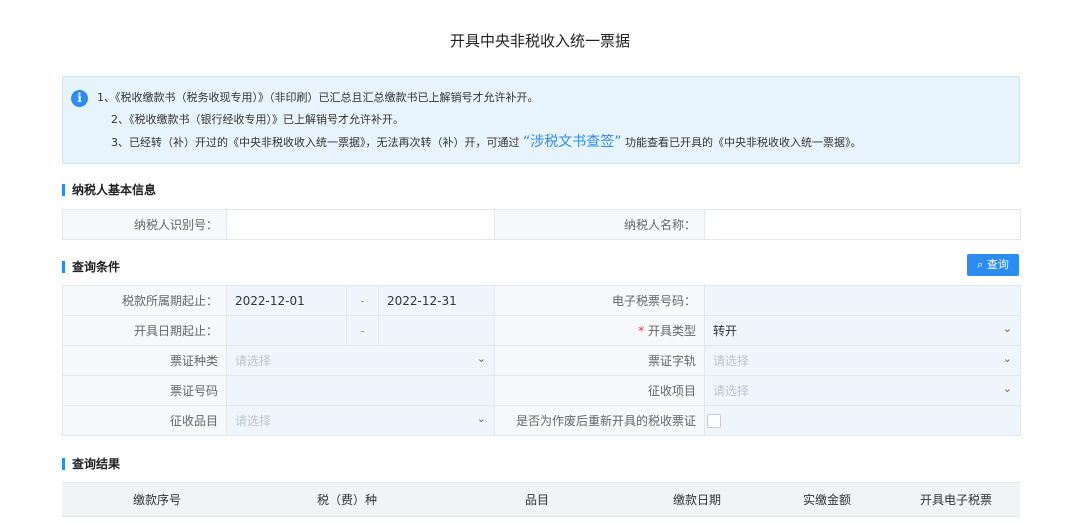 The width and height of the screenshot is (1080, 522). I want to click on required-marker: *, so click(641, 331).